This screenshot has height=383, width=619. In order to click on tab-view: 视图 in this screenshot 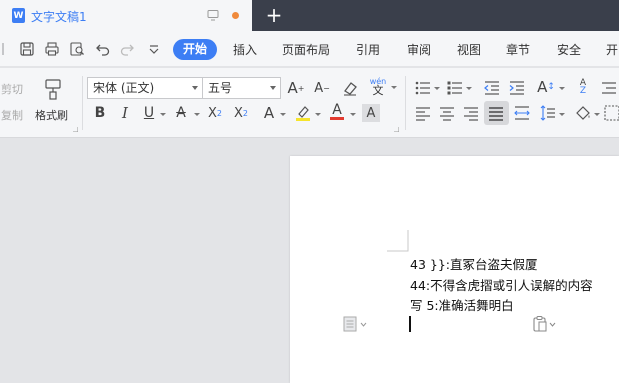, I will do `click(469, 49)`.